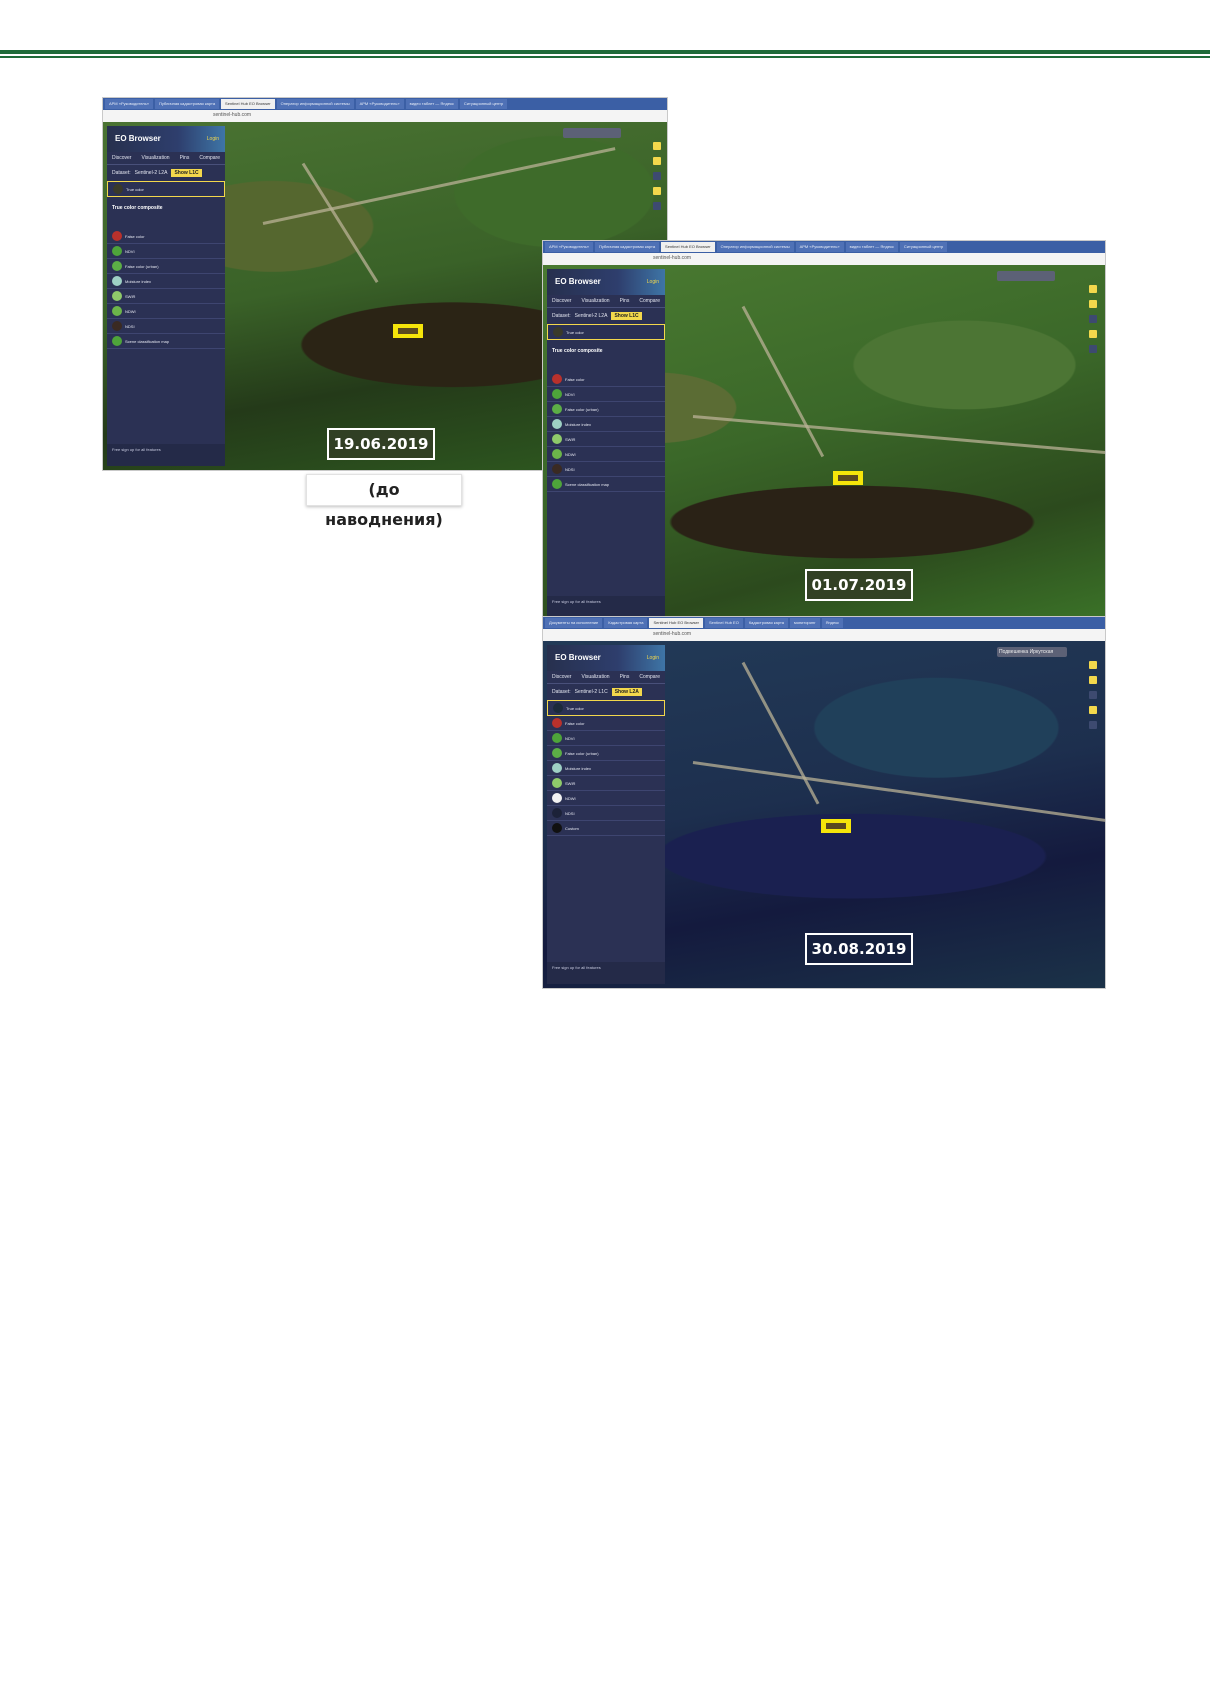  Describe the element at coordinates (724, 623) in the screenshot. I see `browser-tab: Sentinel Hub EO` at that location.